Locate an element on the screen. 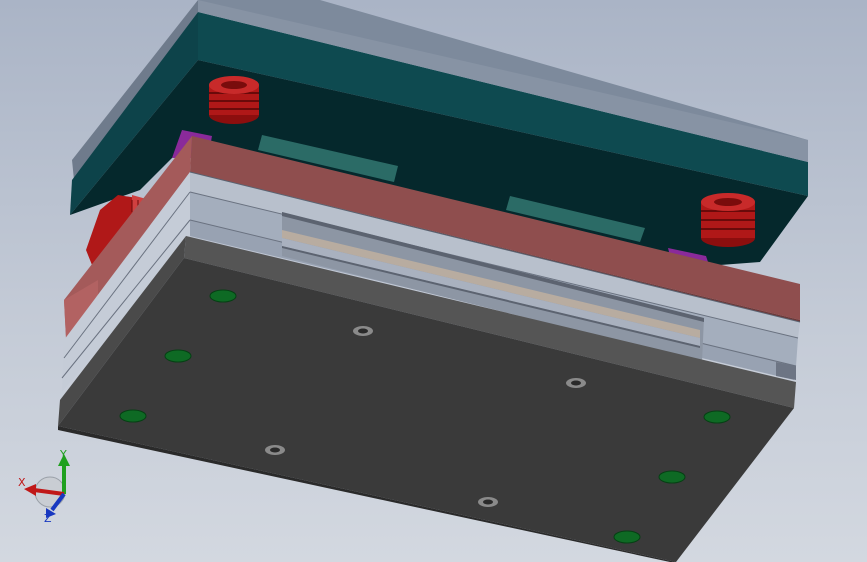 This screenshot has height=562, width=867. triad-y-label: Y is located at coordinates (63, 454).